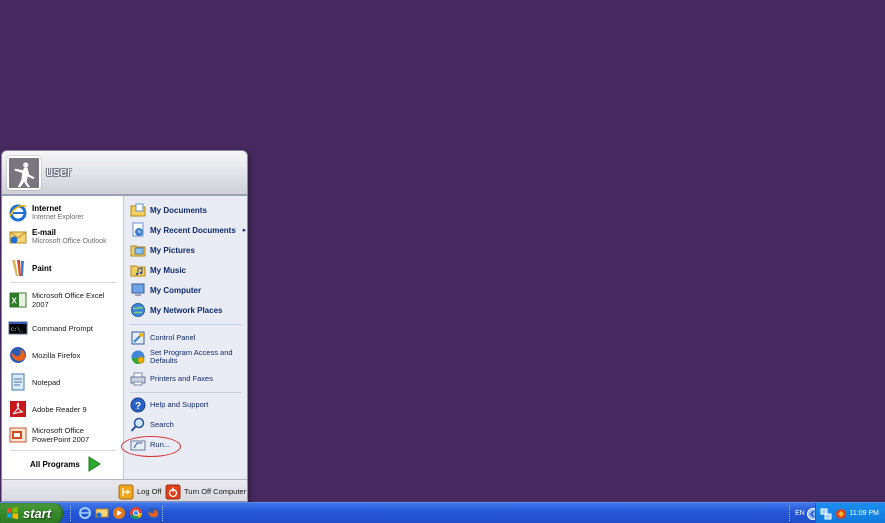 The width and height of the screenshot is (885, 523). Describe the element at coordinates (138, 425) in the screenshot. I see `search-icon` at that location.